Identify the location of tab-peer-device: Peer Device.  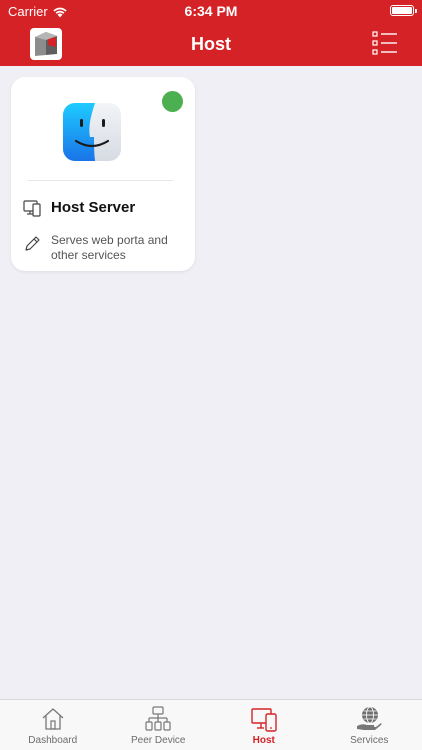
(159, 725).